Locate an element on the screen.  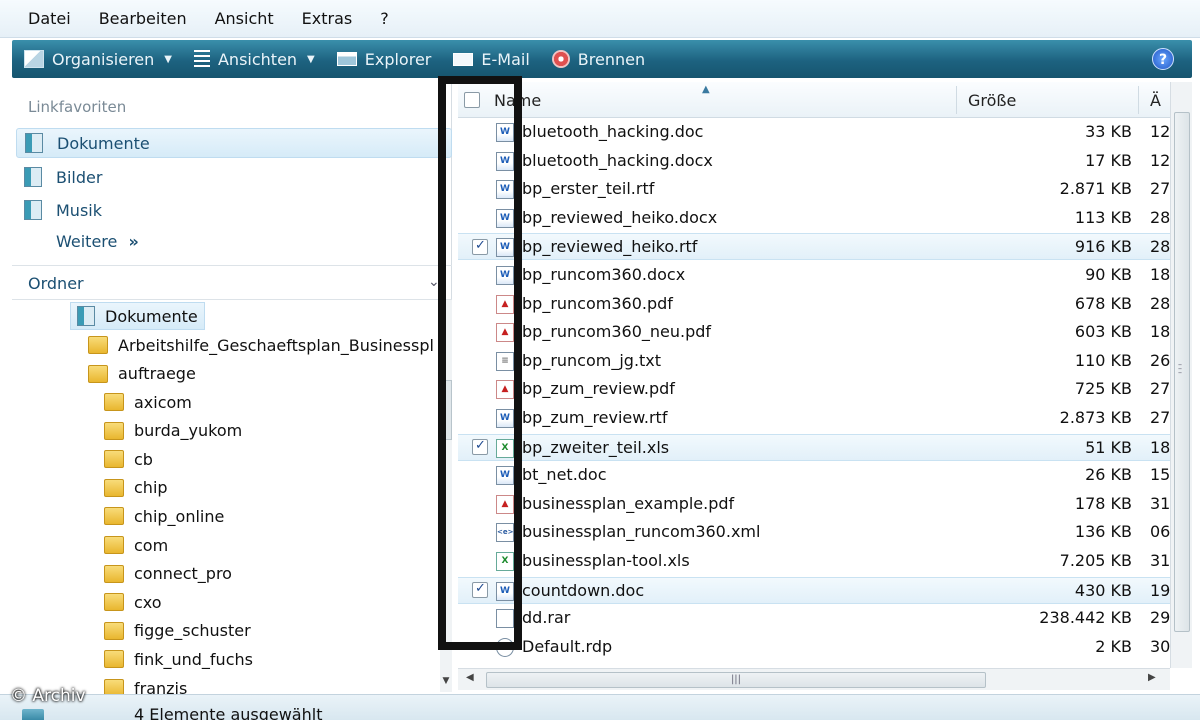
tree-item-folder: burda_yukom is located at coordinates (173, 431).